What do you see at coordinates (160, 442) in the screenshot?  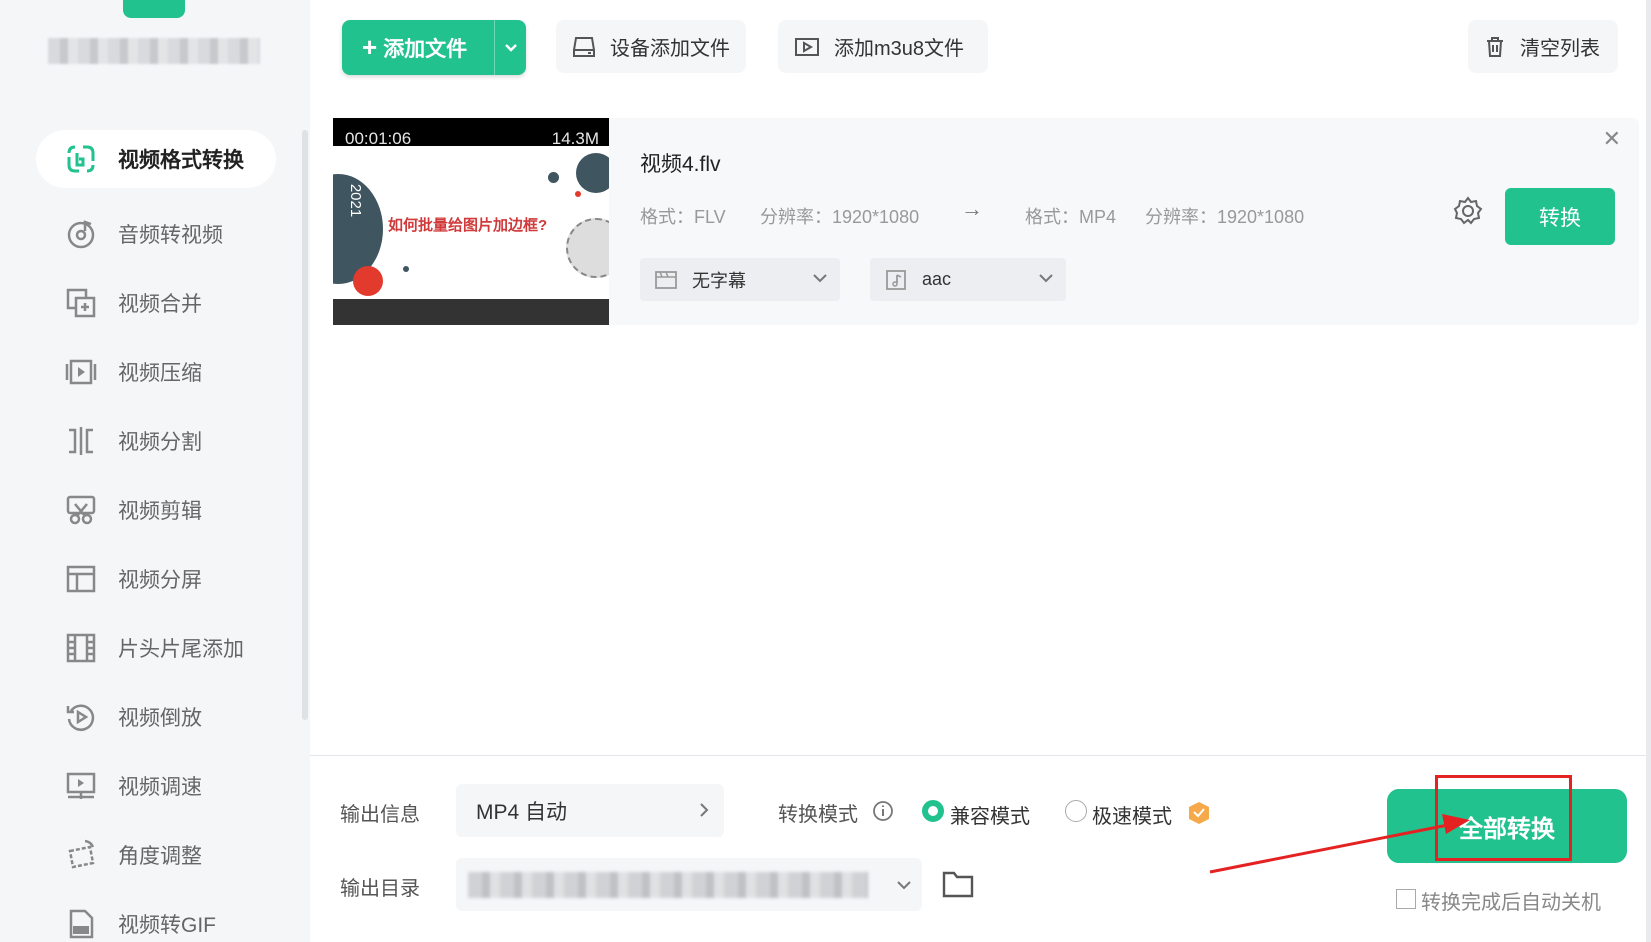 I see `sidebar-item-label: 视频分割` at bounding box center [160, 442].